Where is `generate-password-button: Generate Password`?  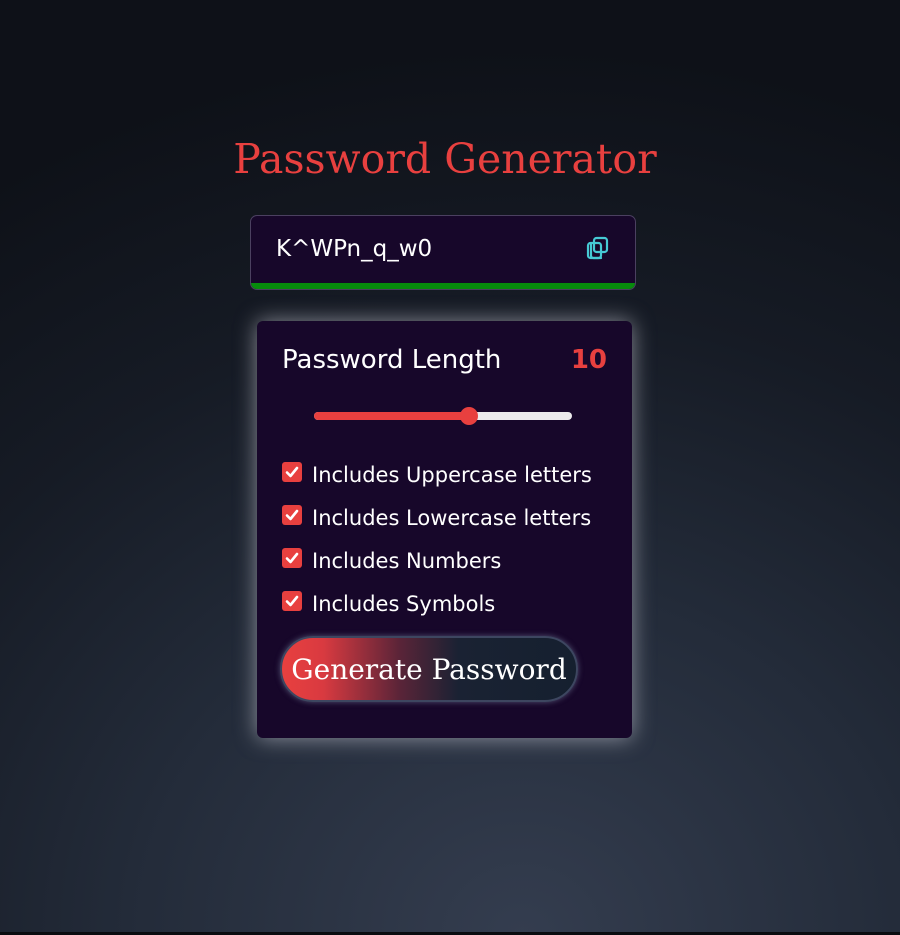 generate-password-button: Generate Password is located at coordinates (429, 669).